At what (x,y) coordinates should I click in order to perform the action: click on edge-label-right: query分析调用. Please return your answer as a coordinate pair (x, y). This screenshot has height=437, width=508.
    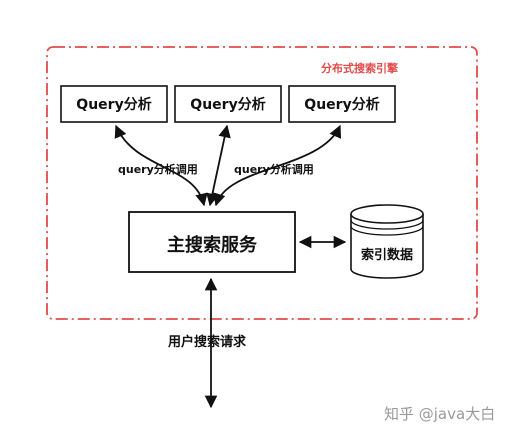
    Looking at the image, I should click on (274, 169).